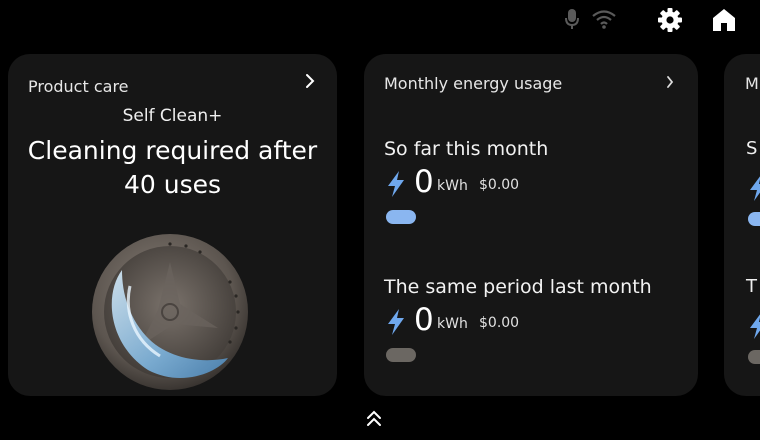 The width and height of the screenshot is (760, 440). Describe the element at coordinates (380, 22) in the screenshot. I see `top-bar` at that location.